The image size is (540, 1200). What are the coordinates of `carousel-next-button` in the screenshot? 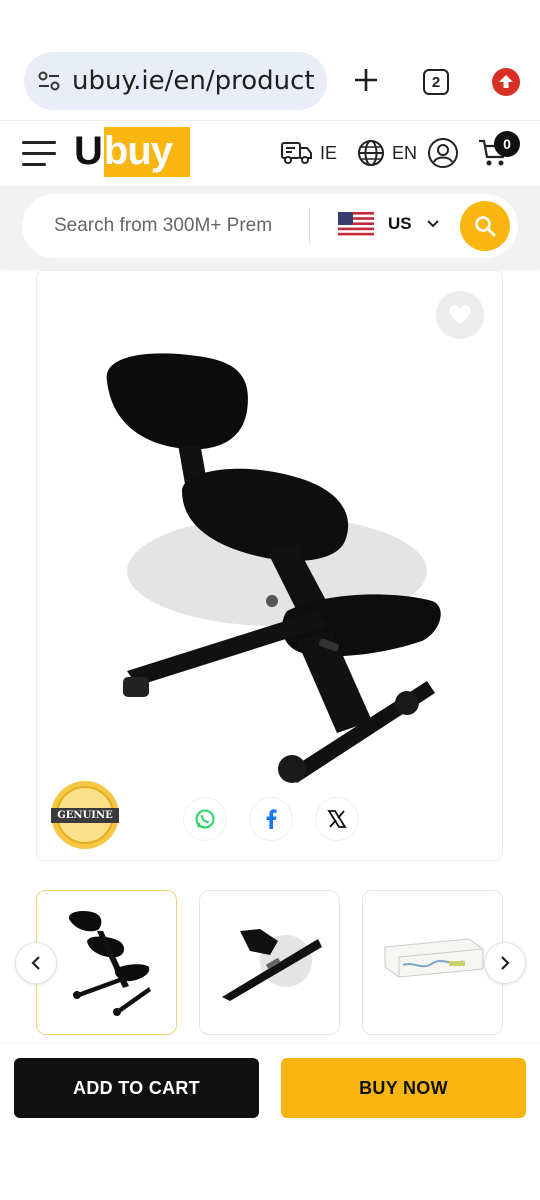 It's located at (505, 963).